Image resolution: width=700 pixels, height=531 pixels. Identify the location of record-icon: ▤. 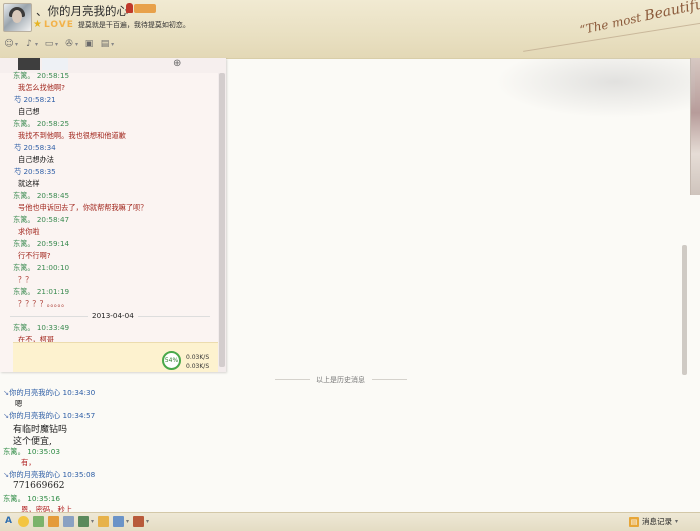
(634, 521).